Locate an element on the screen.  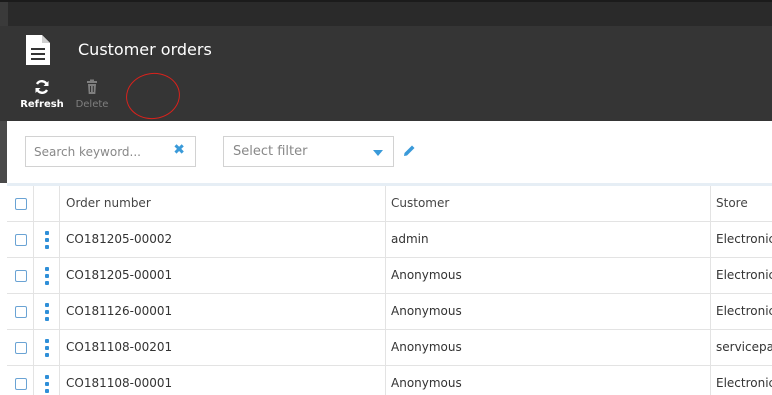
document-icon is located at coordinates (38, 50).